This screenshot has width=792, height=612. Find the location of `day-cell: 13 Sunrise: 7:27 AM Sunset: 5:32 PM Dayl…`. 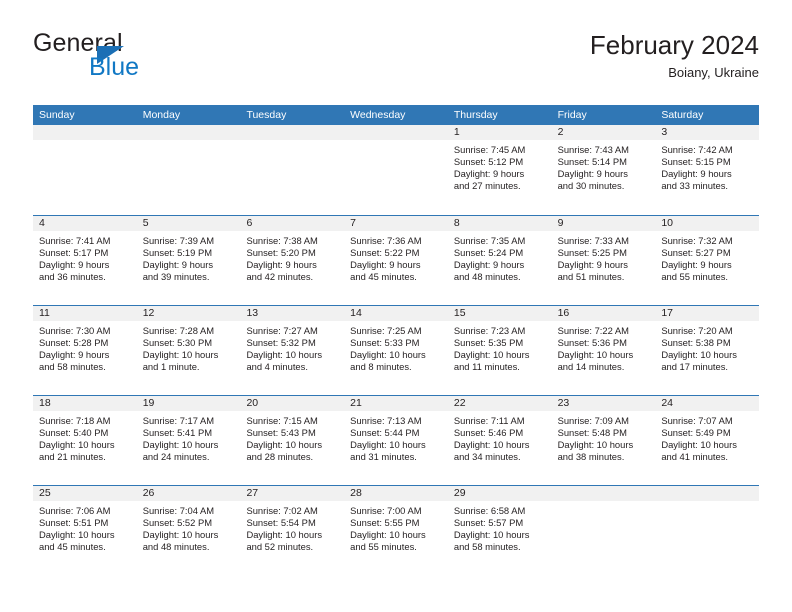

day-cell: 13 Sunrise: 7:27 AM Sunset: 5:32 PM Dayl… is located at coordinates (292, 350).